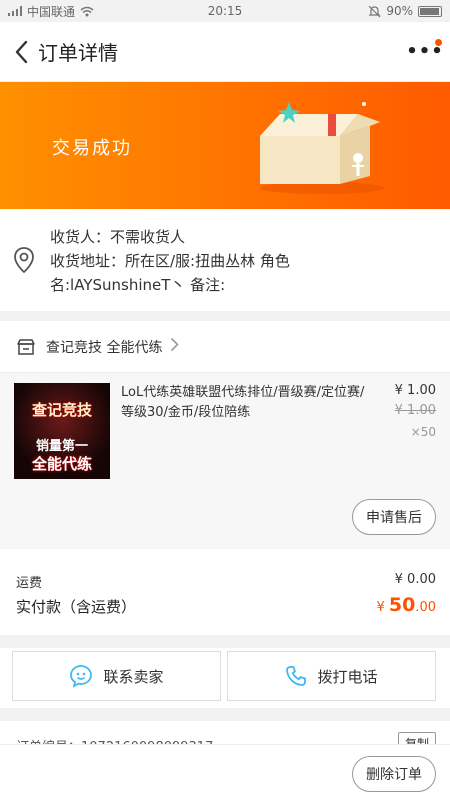 This screenshot has width=450, height=800. I want to click on contact-seller-button: 联系卖家, so click(116, 676).